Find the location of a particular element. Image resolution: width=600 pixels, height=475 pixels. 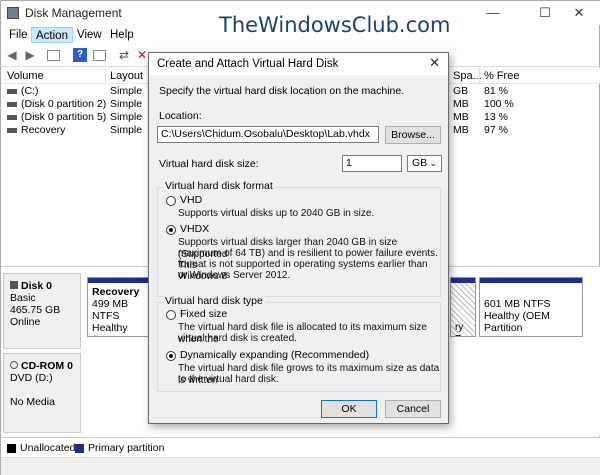

partition-recovery: Recovery 499 MB NTFS Healthy (OEM is located at coordinates (119, 307).